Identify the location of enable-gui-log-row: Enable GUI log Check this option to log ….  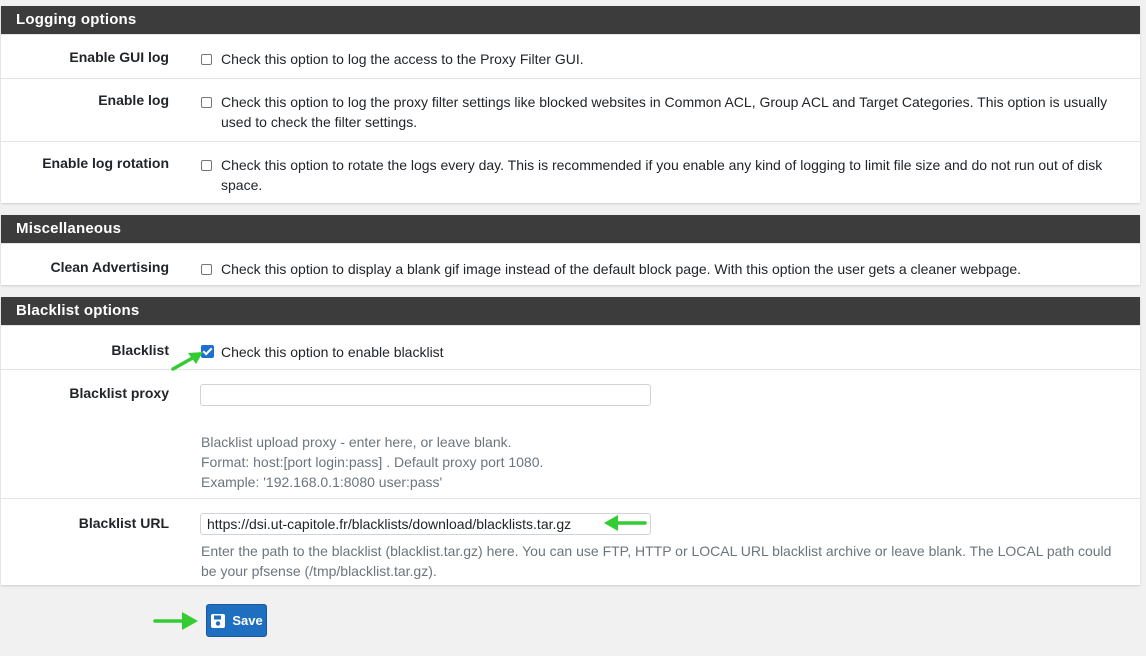
(570, 56).